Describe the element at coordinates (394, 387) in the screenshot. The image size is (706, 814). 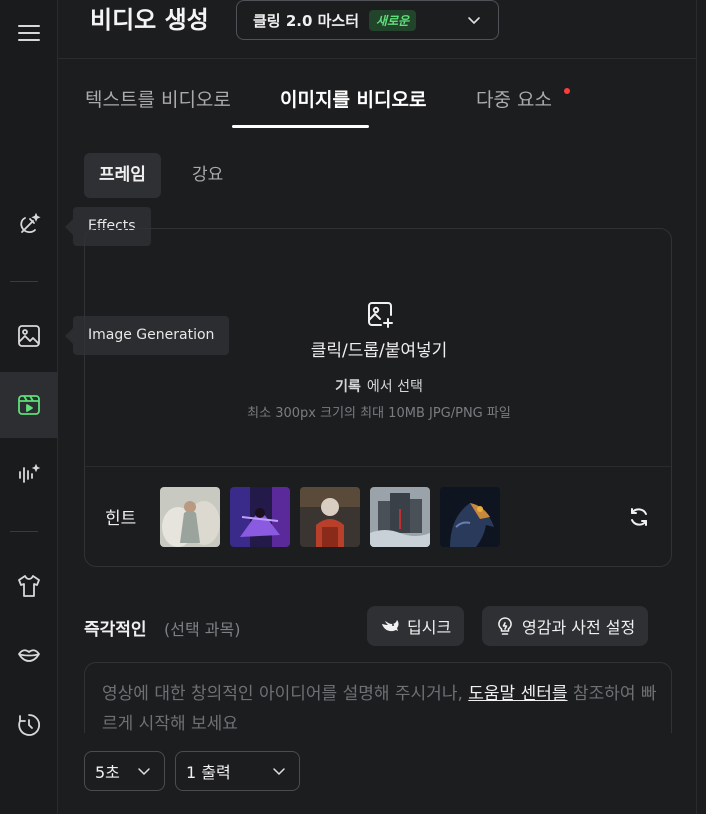
I see `history-suffix: 에서 선택` at that location.